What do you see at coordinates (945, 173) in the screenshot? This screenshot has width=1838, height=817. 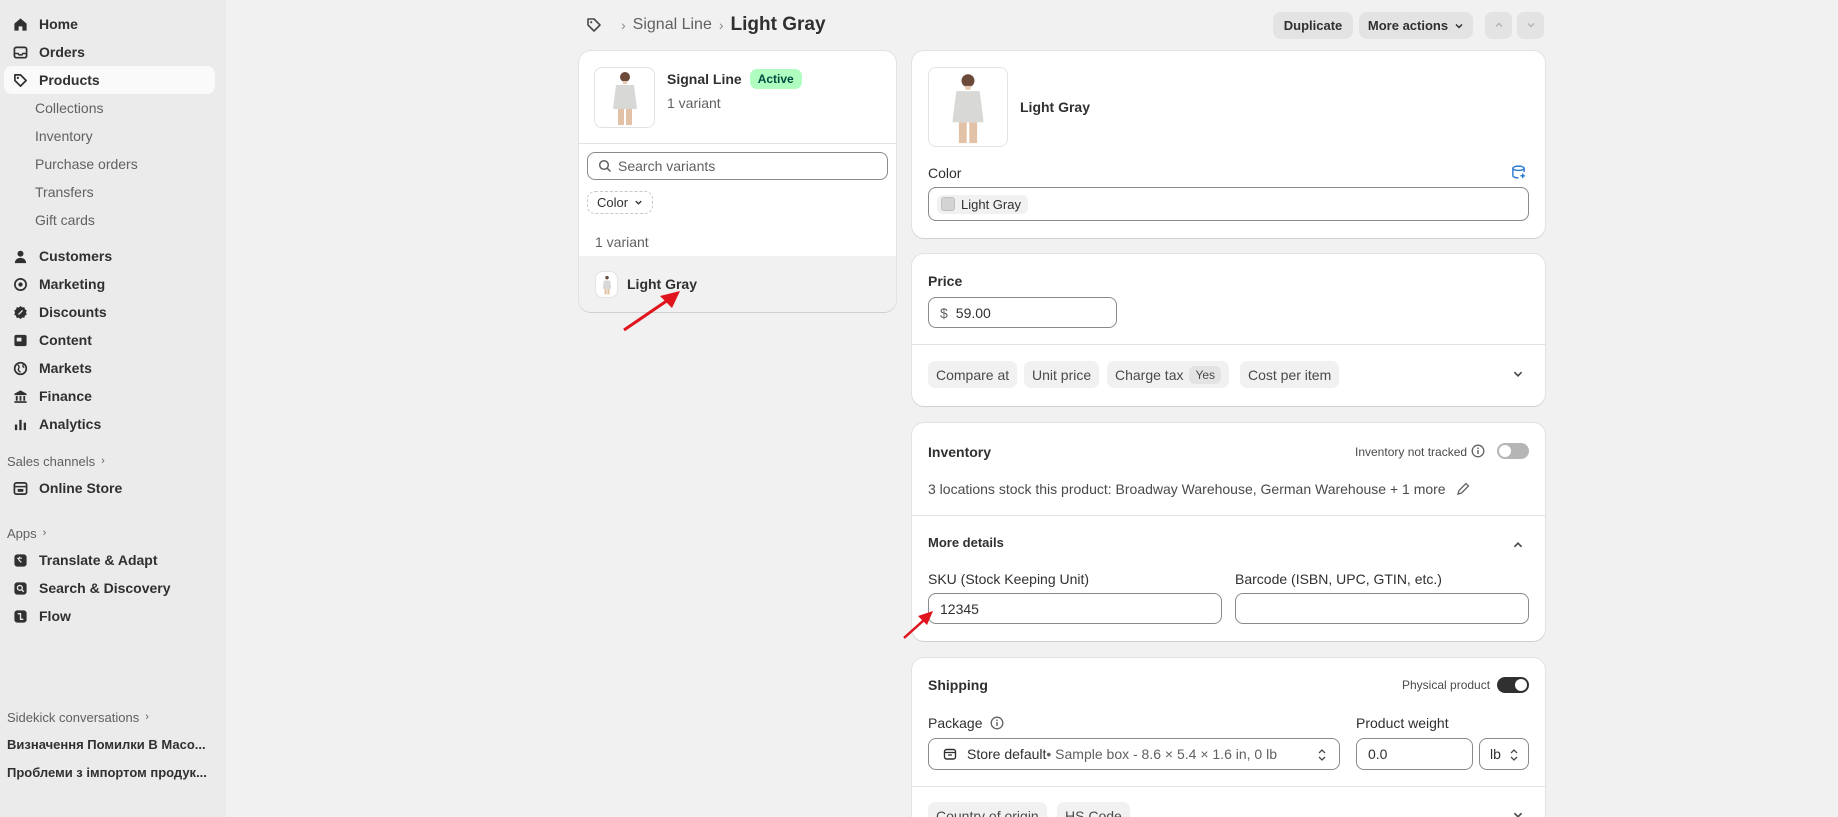 I see `color-label: Color` at bounding box center [945, 173].